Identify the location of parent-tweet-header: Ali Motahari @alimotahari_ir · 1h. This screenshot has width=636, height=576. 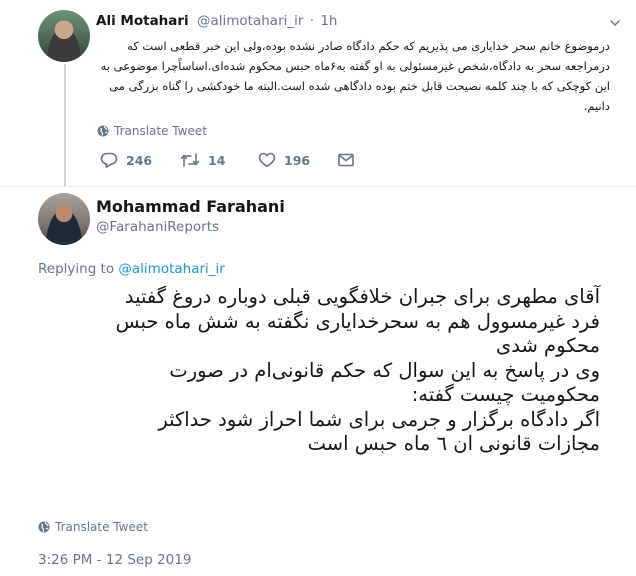
(216, 21).